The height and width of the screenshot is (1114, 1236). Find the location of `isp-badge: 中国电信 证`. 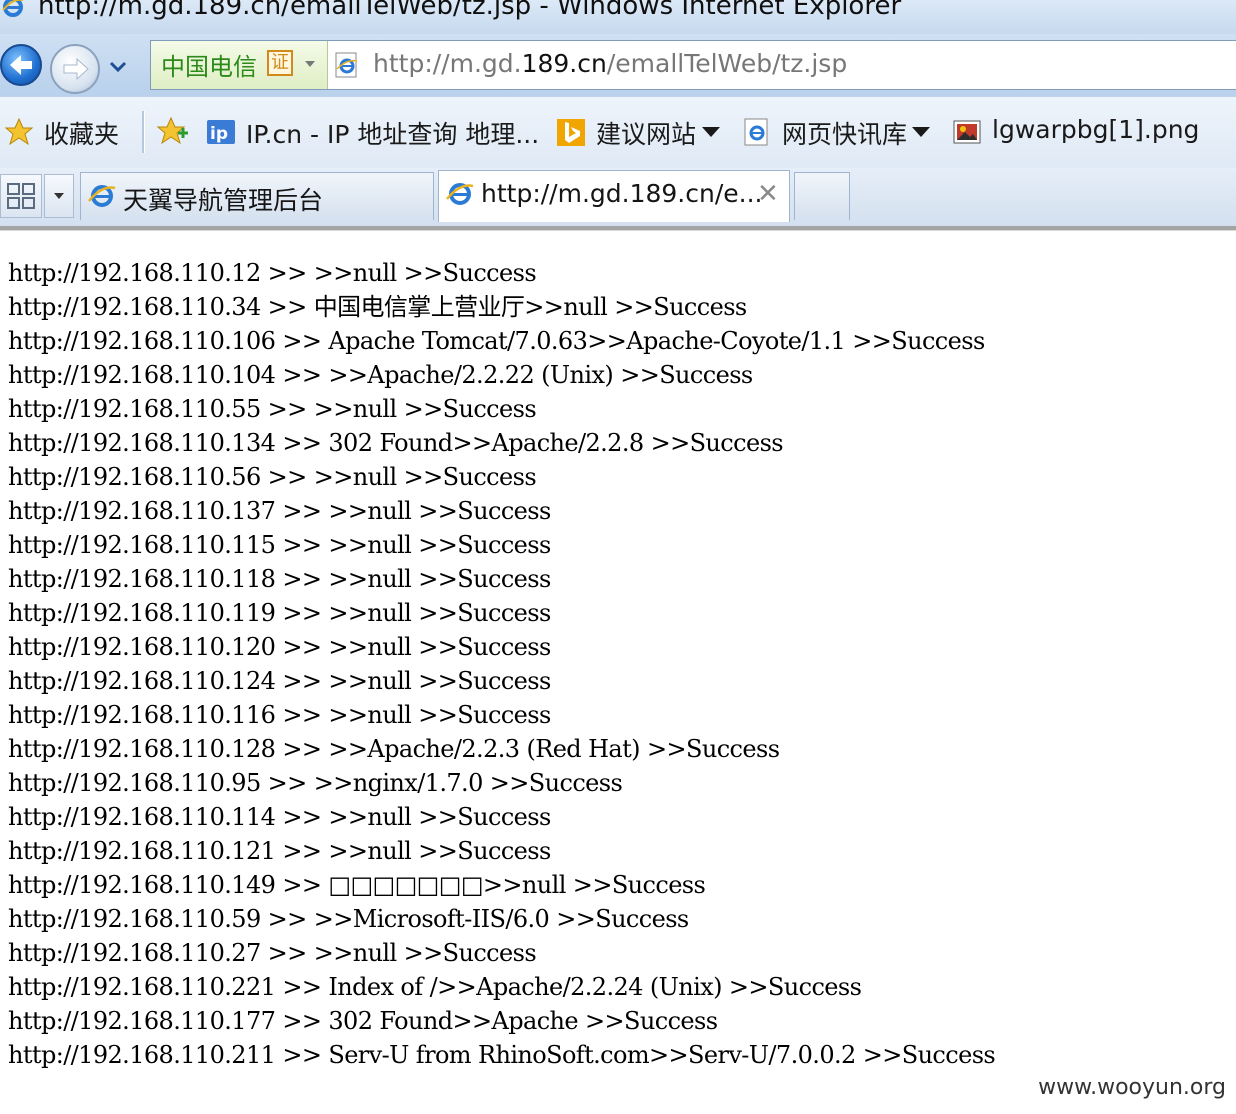

isp-badge: 中国电信 证 is located at coordinates (239, 65).